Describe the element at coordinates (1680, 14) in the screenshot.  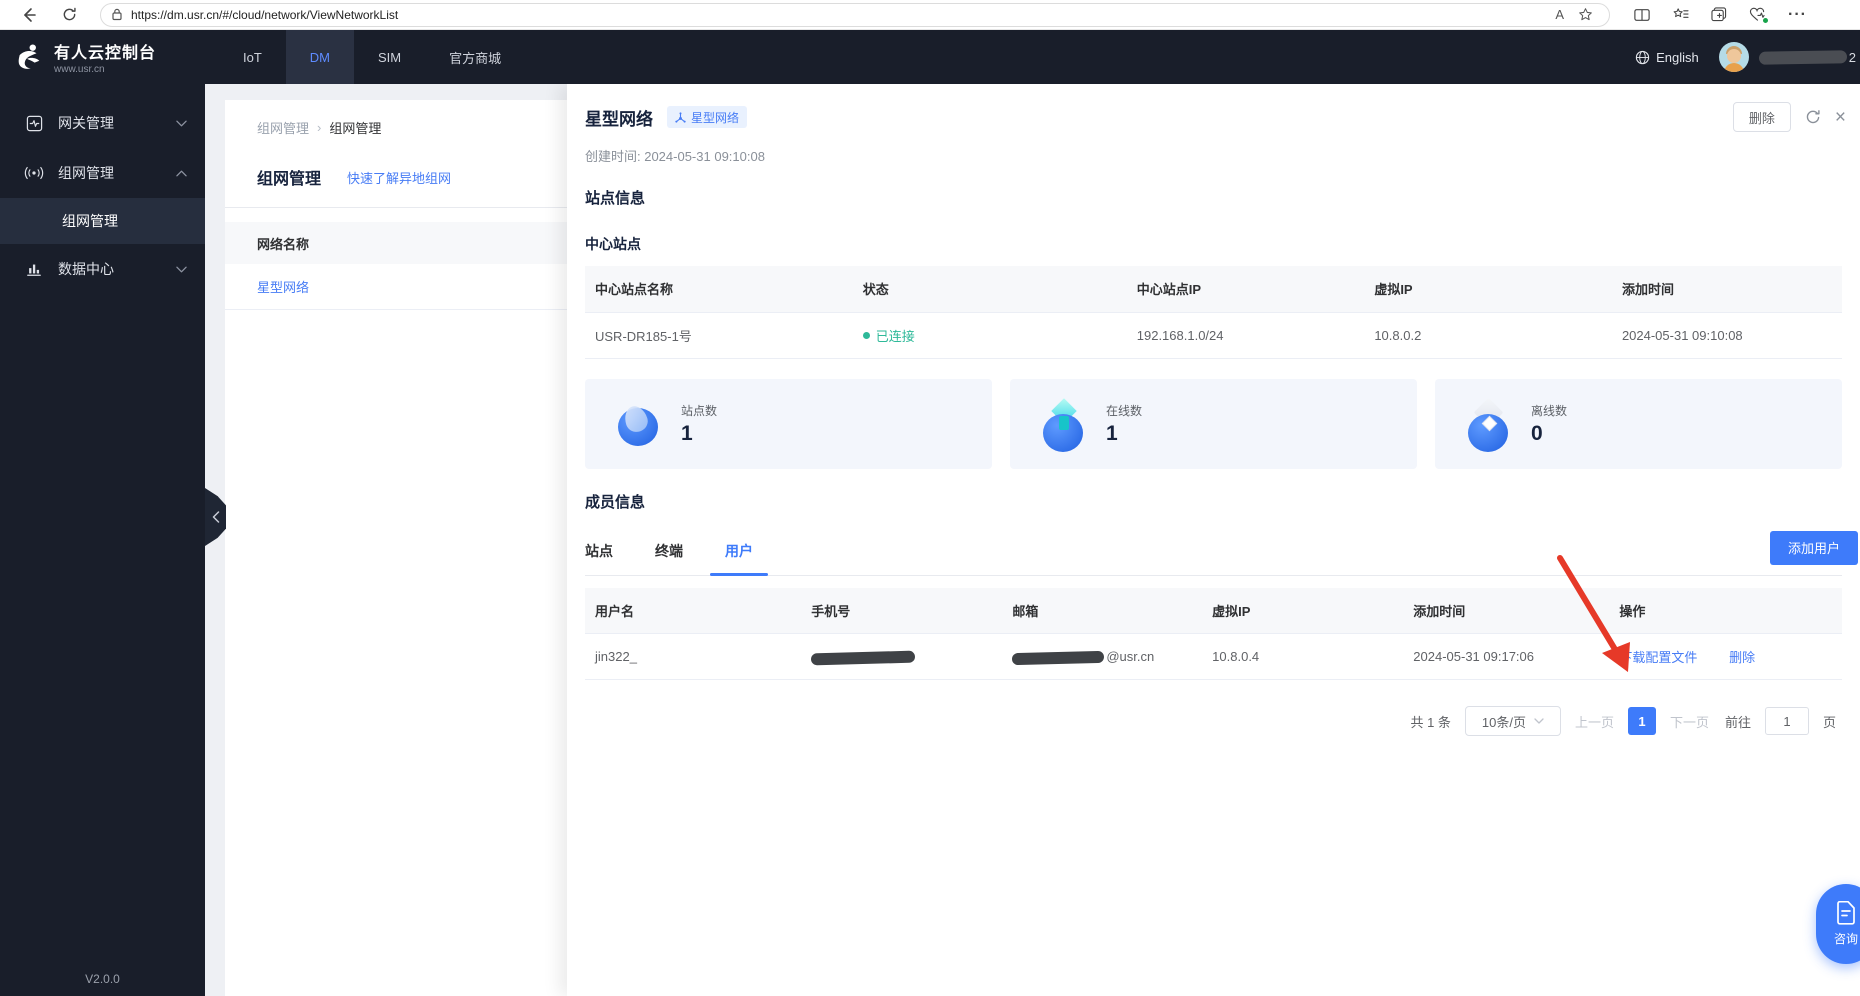
I see `favorites-bar-icon` at that location.